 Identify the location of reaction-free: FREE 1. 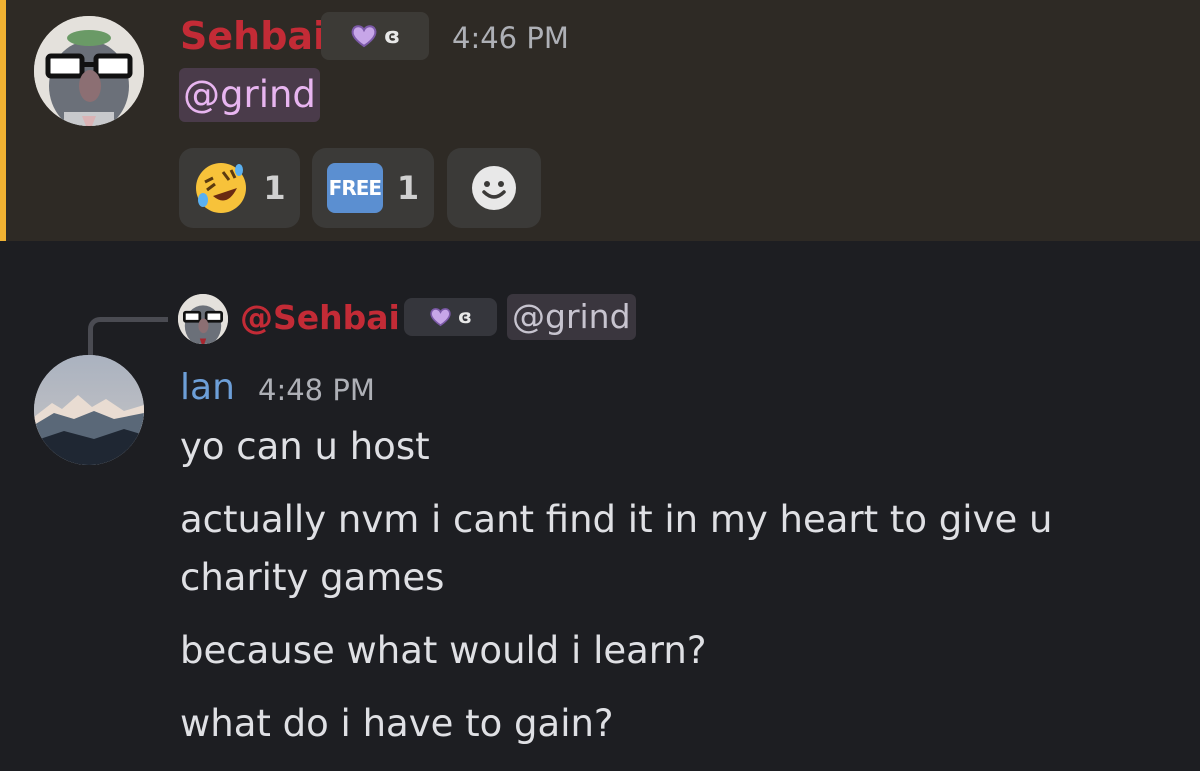
(373, 188).